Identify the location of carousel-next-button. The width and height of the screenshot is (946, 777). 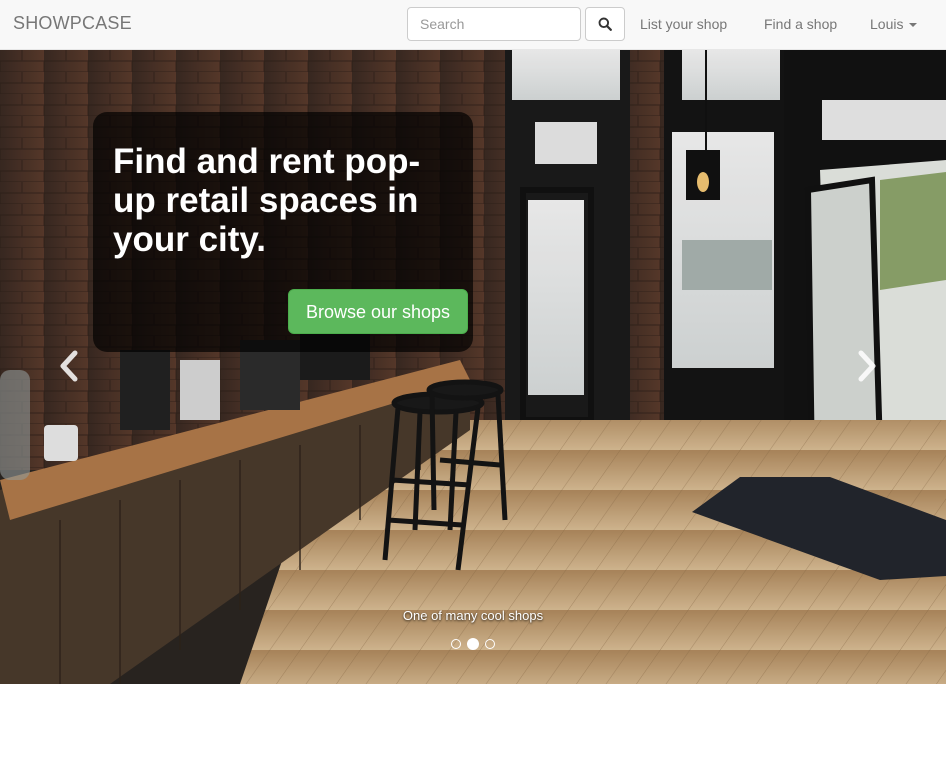
(867, 366).